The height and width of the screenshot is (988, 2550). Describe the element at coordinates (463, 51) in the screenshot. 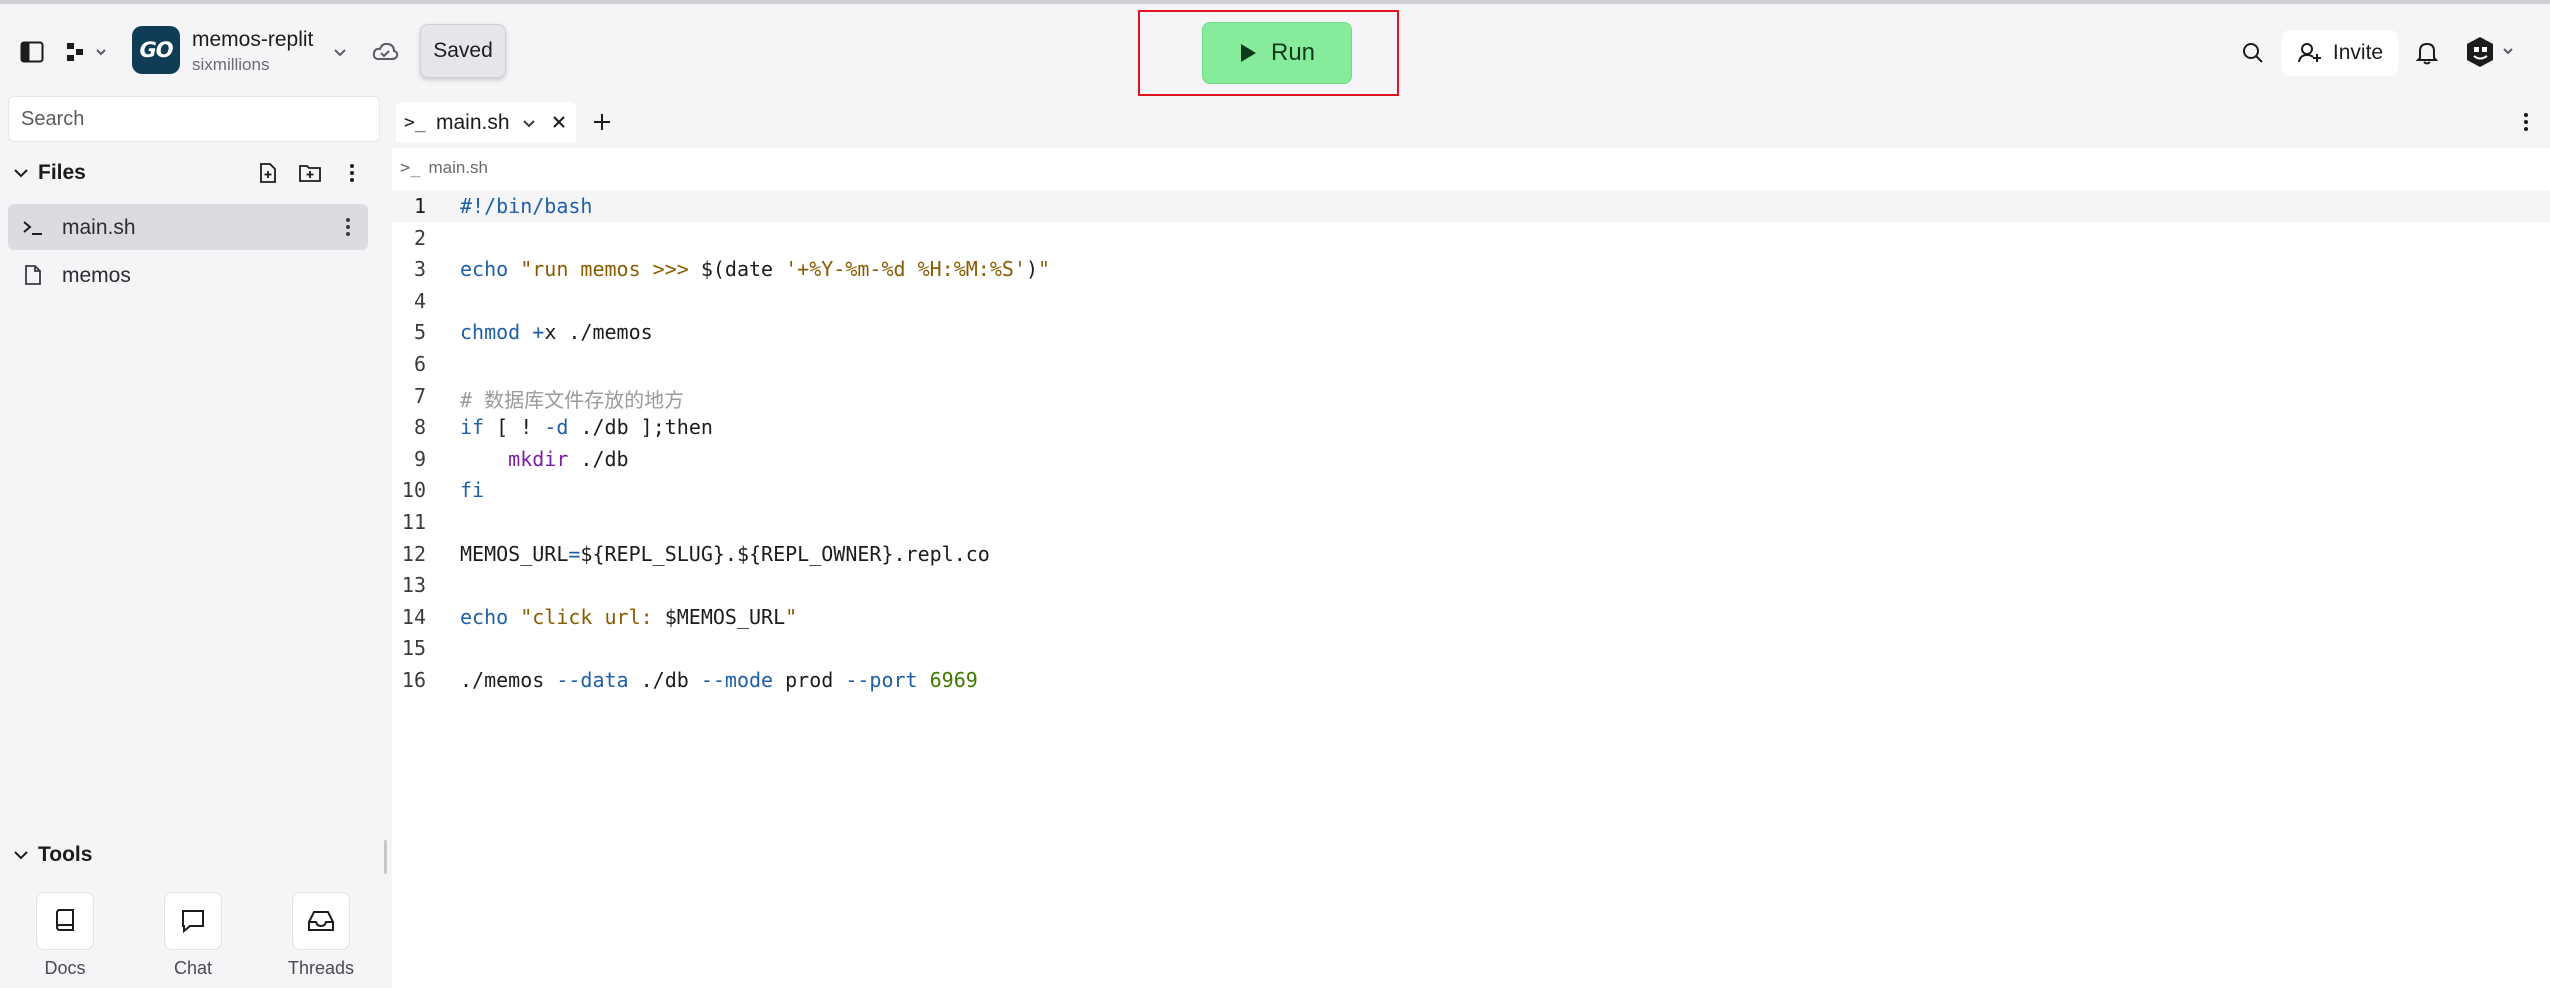

I see `saved-tooltip: Saved` at that location.